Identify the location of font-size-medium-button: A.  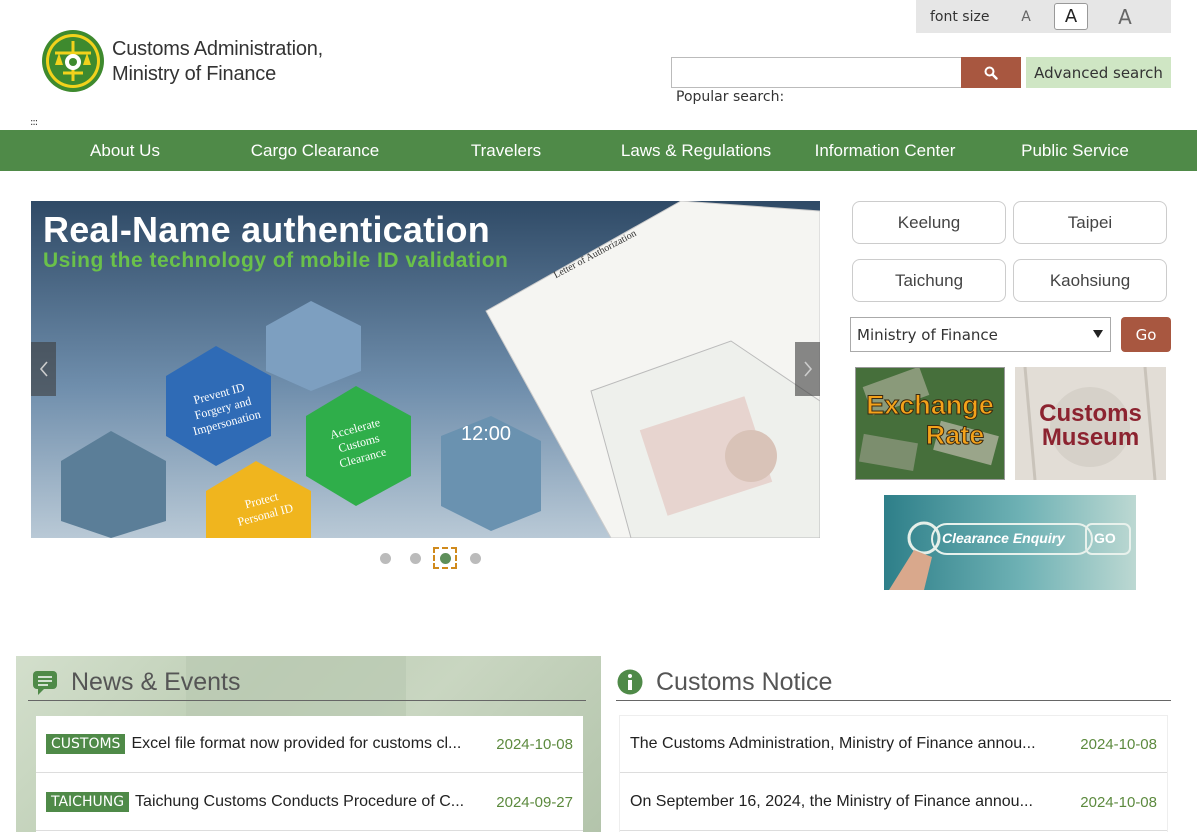
(1071, 16).